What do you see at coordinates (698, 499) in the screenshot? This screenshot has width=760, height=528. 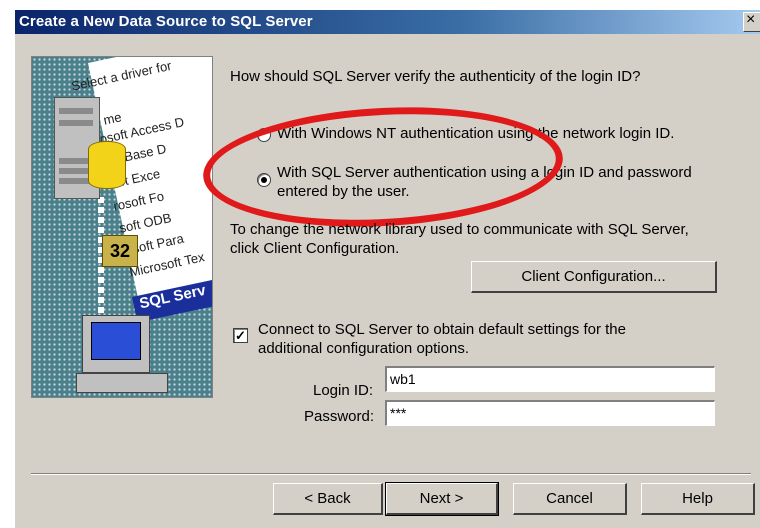 I see `help-button: Help` at bounding box center [698, 499].